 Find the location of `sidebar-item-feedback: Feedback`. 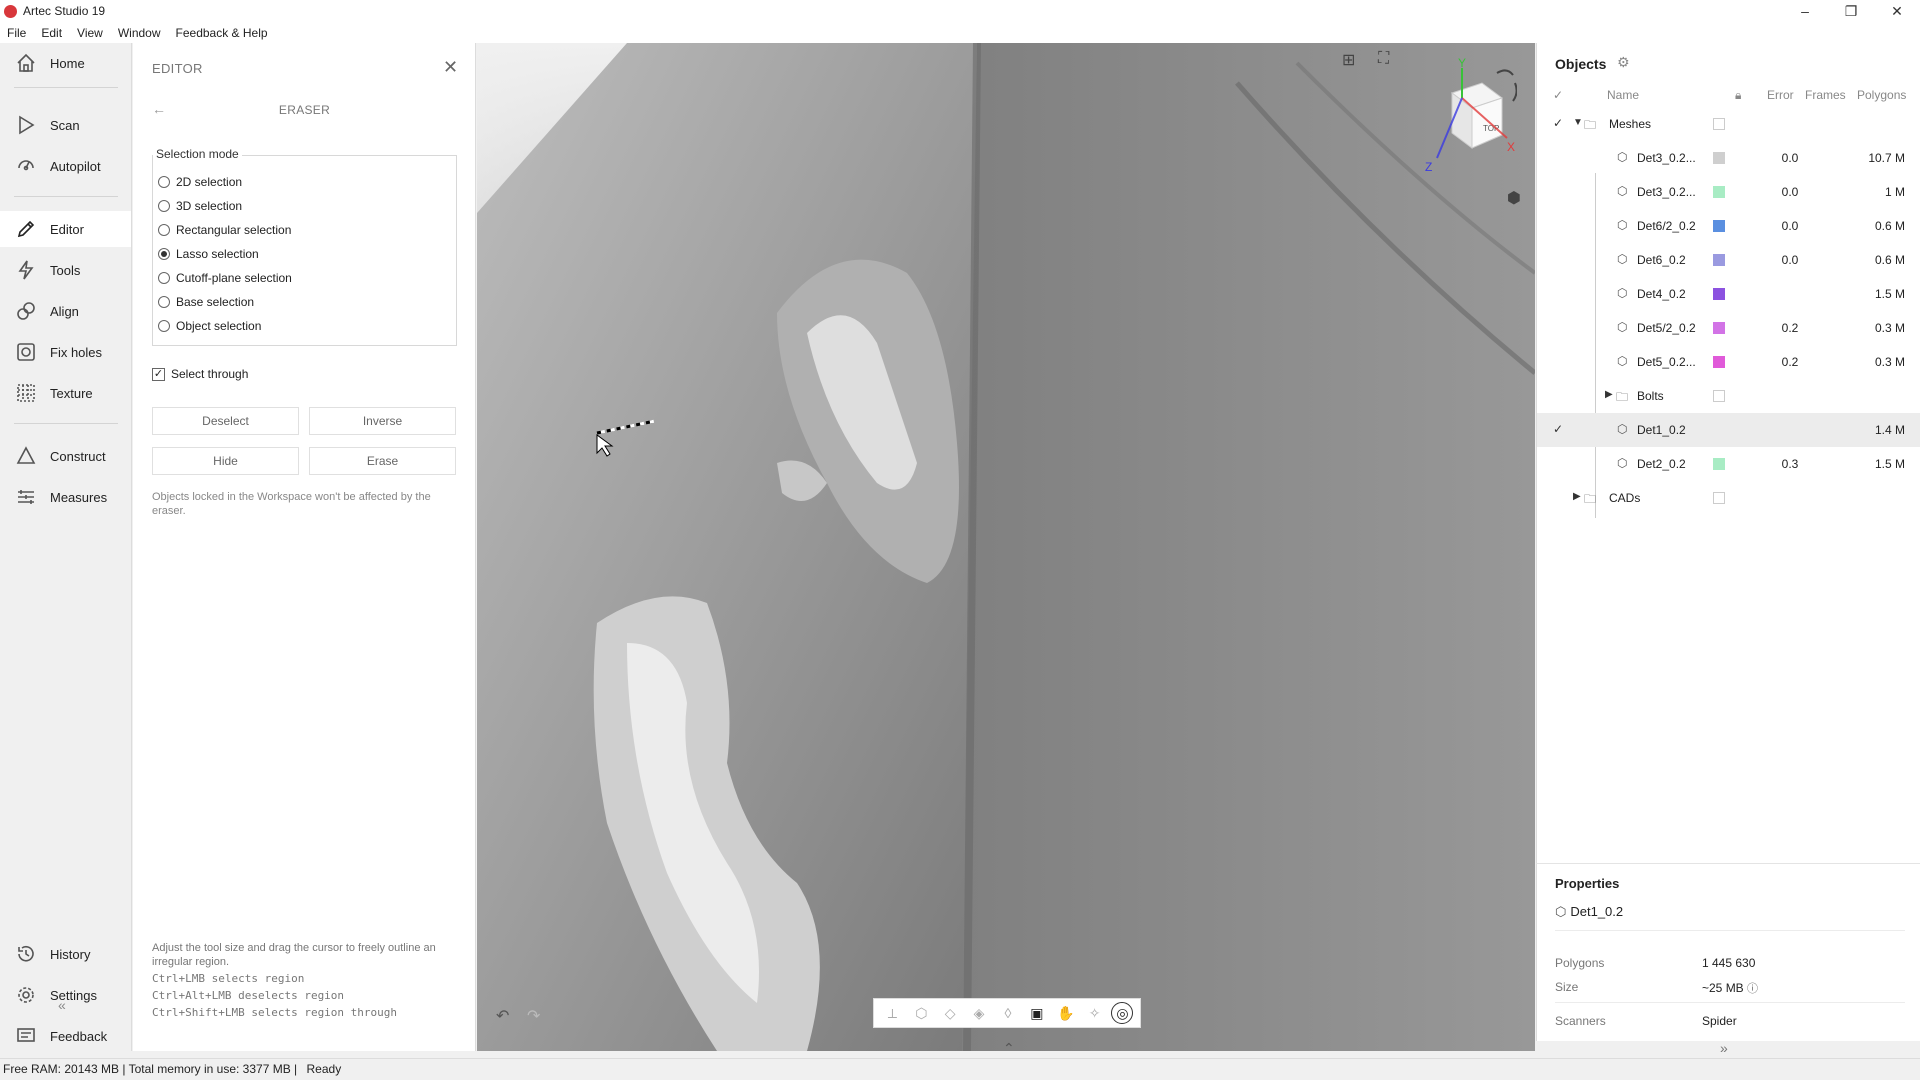

sidebar-item-feedback: Feedback is located at coordinates (65, 1036).